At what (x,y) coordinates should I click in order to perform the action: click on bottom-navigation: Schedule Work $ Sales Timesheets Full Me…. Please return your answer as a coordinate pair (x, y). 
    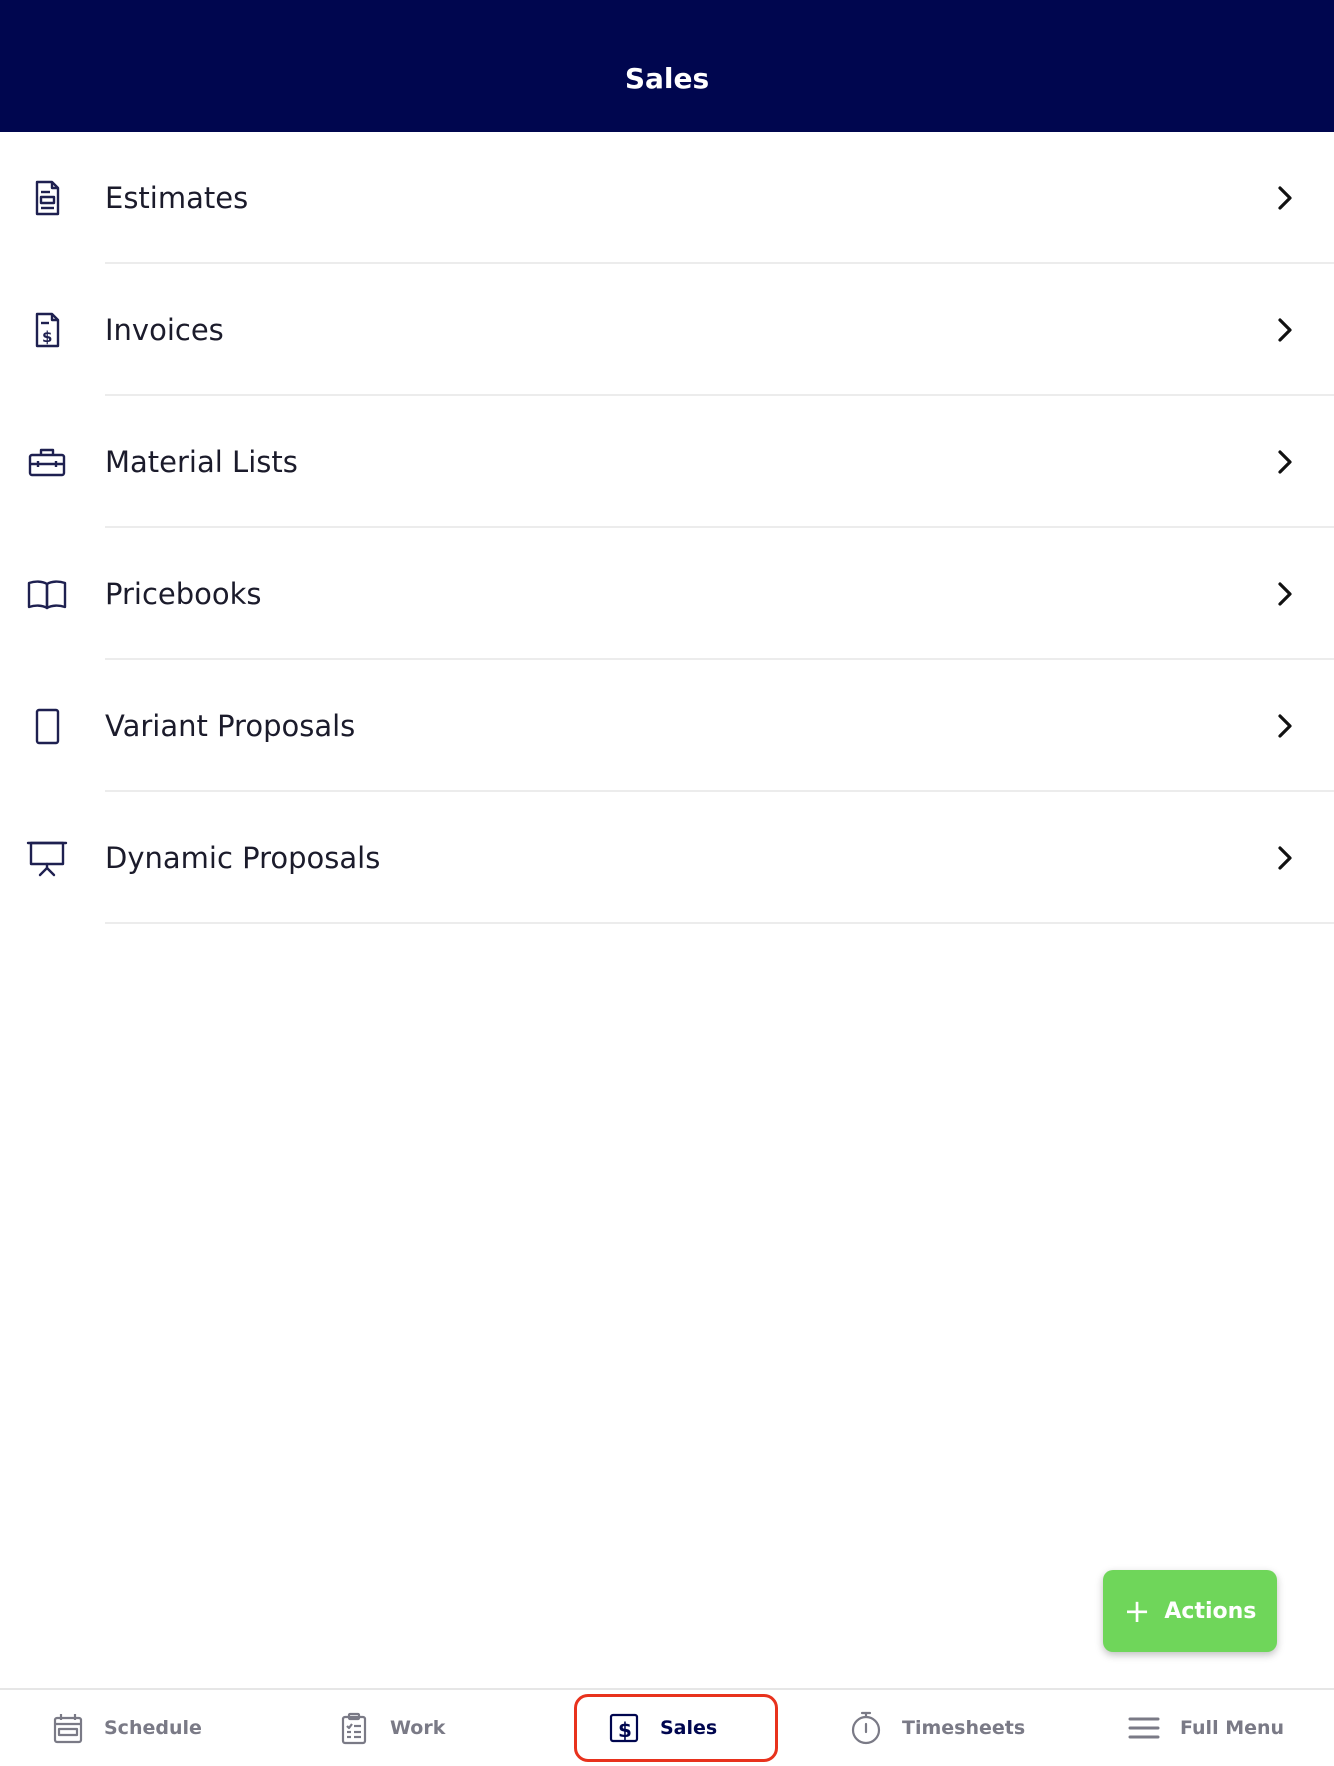
    Looking at the image, I should click on (667, 1727).